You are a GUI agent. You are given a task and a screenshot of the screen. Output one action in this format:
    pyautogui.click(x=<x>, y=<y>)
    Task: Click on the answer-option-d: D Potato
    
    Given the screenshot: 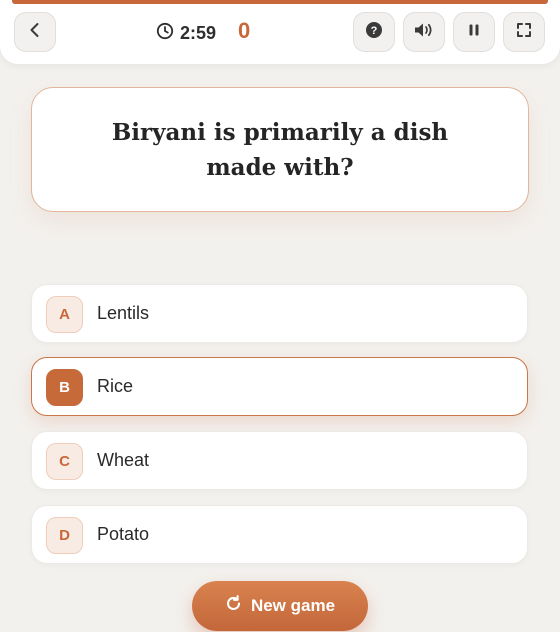 What is the action you would take?
    pyautogui.click(x=279, y=534)
    